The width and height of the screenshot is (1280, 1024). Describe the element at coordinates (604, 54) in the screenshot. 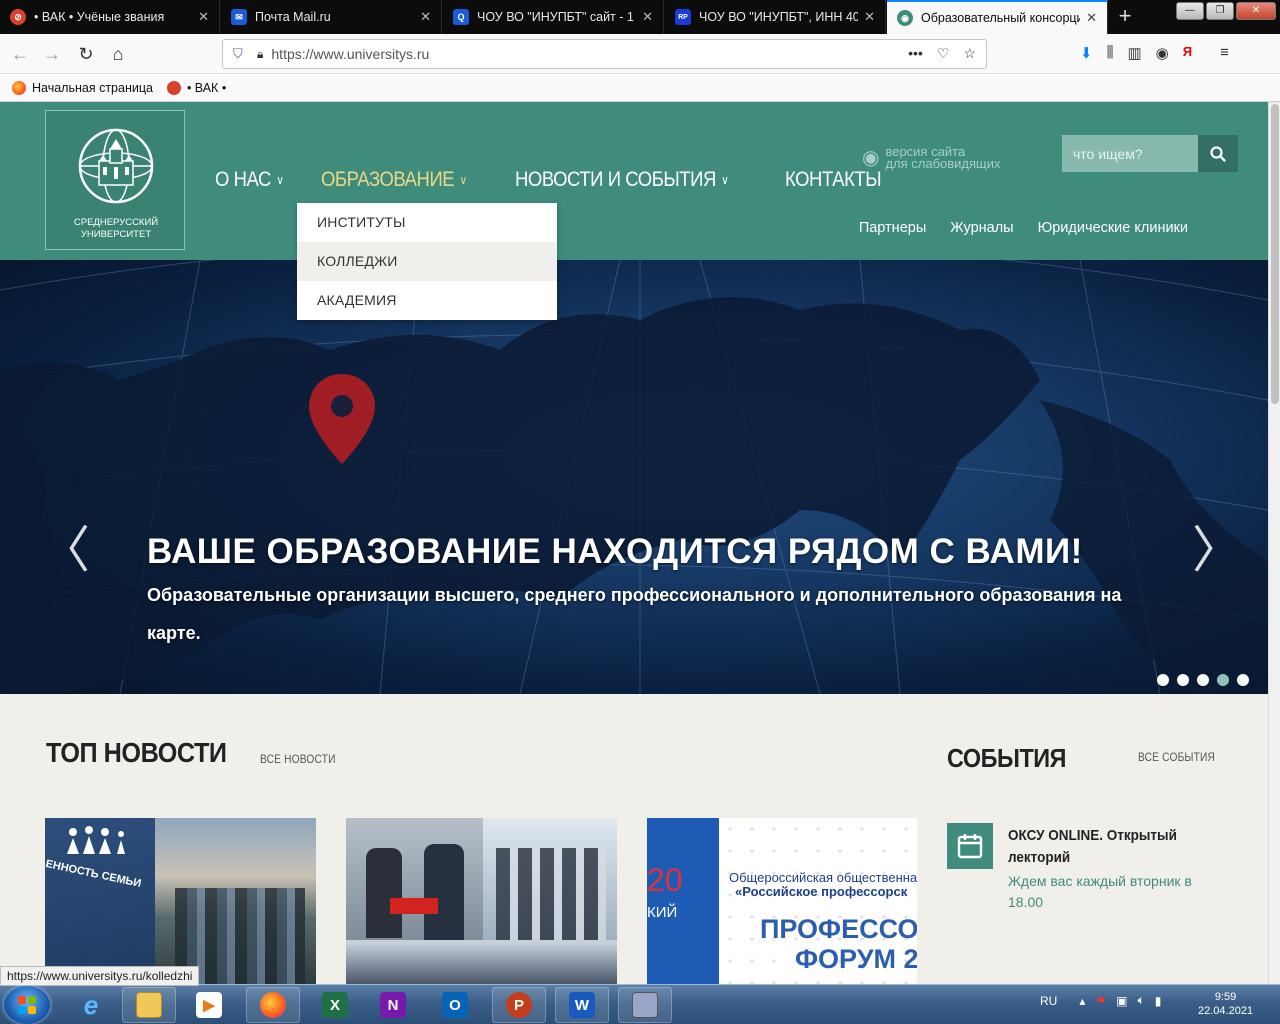

I see `address-bar: ⛉ 🔒︎ https://www.universitys.ru ••• ♡ ☆` at that location.